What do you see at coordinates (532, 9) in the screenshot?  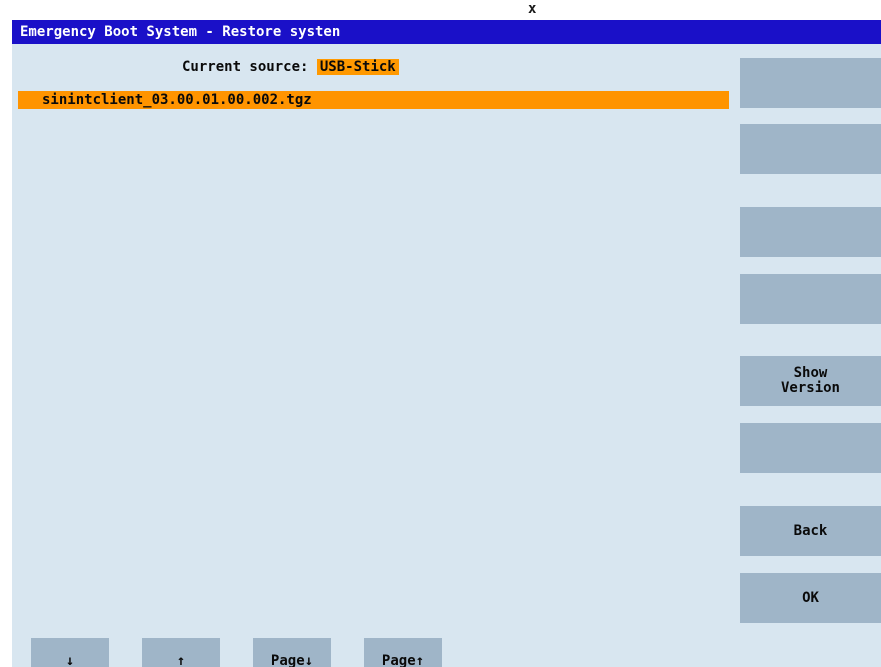 I see `top-marker: x` at bounding box center [532, 9].